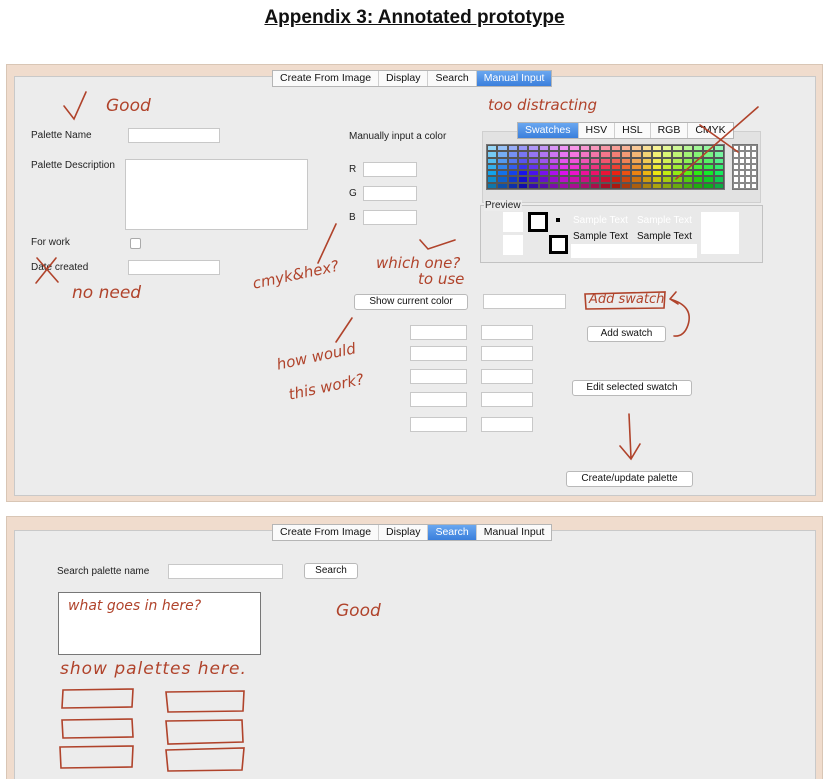  I want to click on arrow-down, so click(630, 437).